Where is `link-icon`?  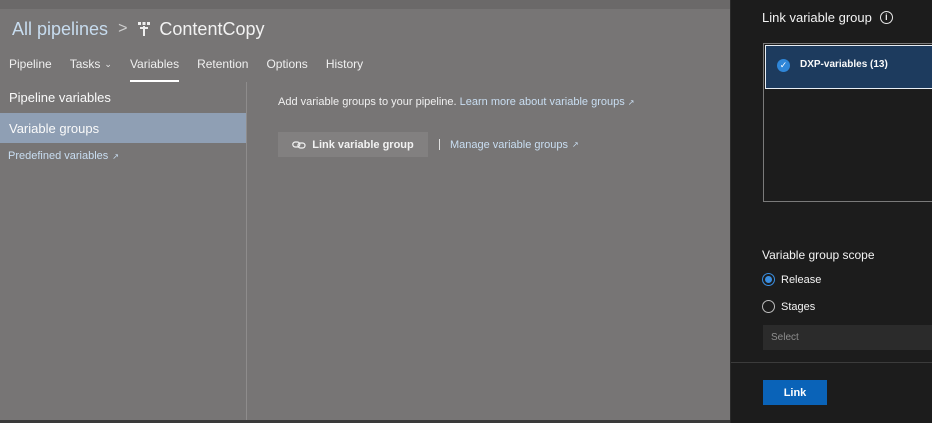 link-icon is located at coordinates (299, 144).